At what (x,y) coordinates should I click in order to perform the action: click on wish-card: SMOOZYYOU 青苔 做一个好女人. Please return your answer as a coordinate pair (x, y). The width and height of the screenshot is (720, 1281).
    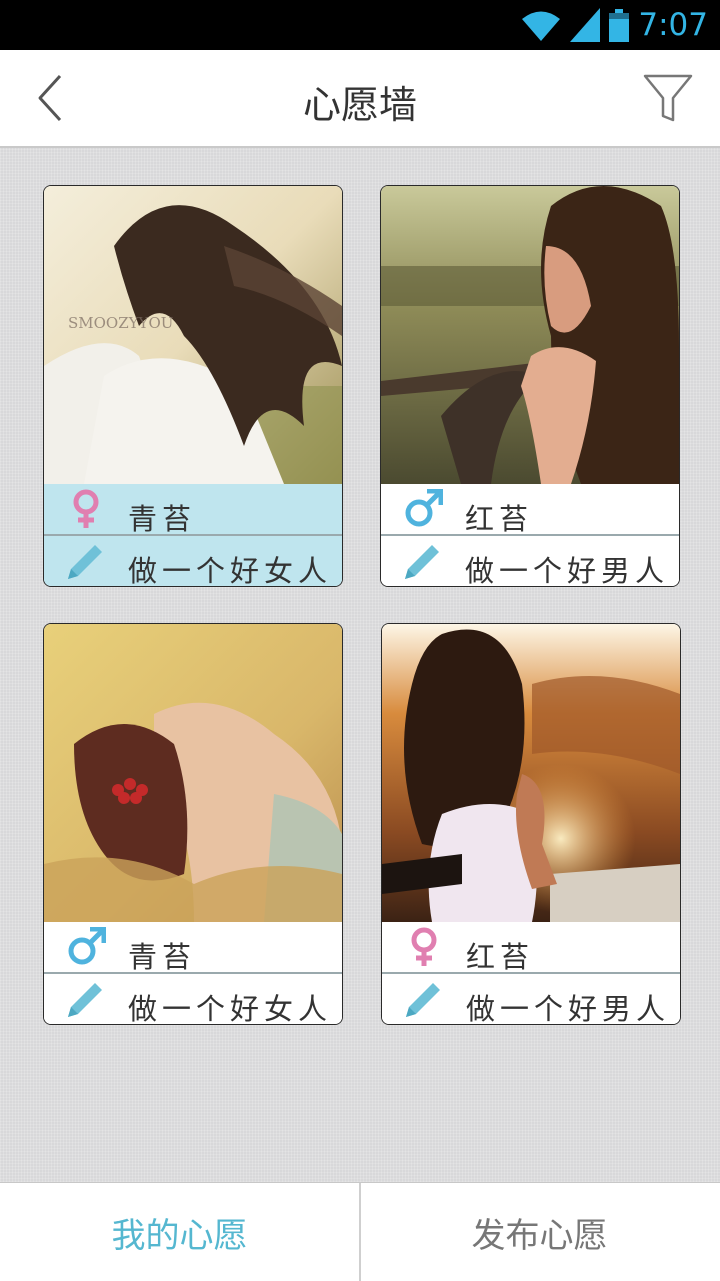
    Looking at the image, I should click on (193, 386).